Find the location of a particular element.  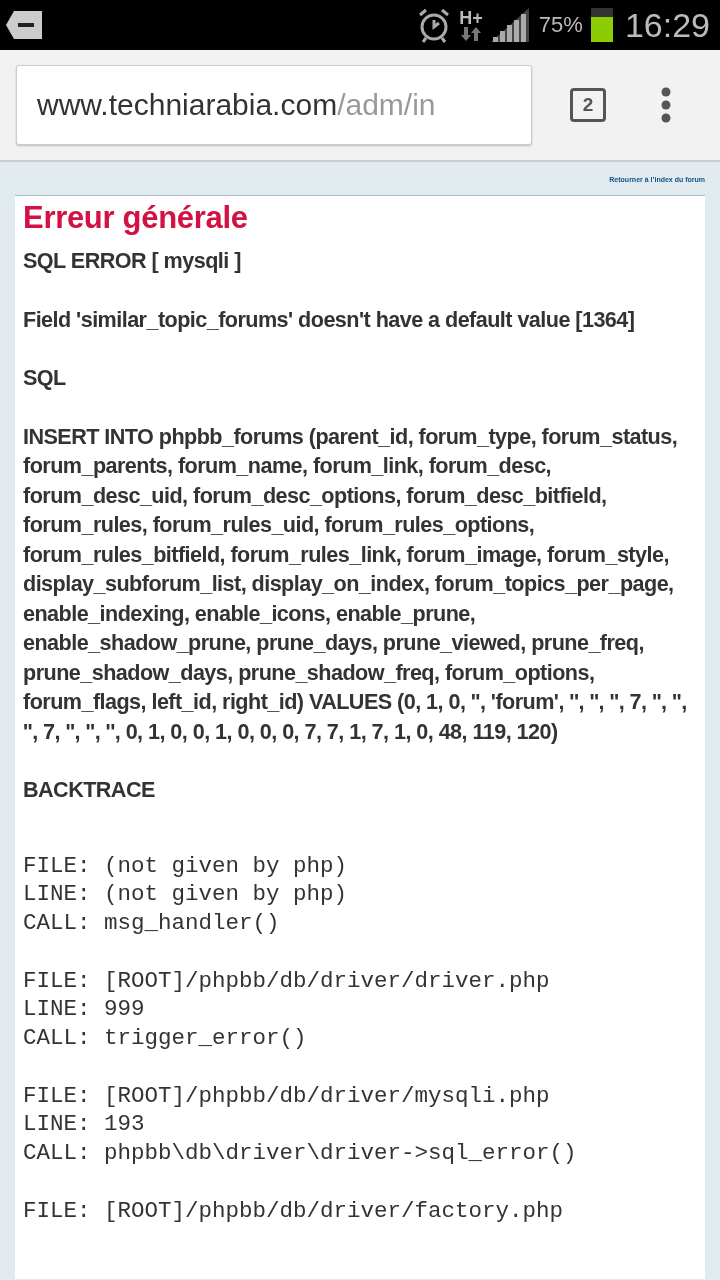

network-type: H+ is located at coordinates (471, 18).